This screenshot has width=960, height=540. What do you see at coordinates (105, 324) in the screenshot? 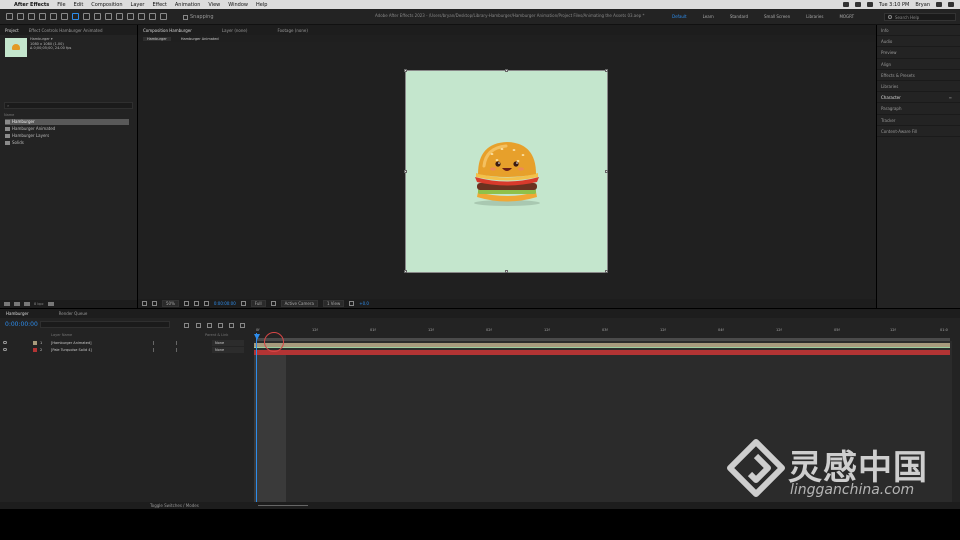
I see `timeline-search-input` at bounding box center [105, 324].